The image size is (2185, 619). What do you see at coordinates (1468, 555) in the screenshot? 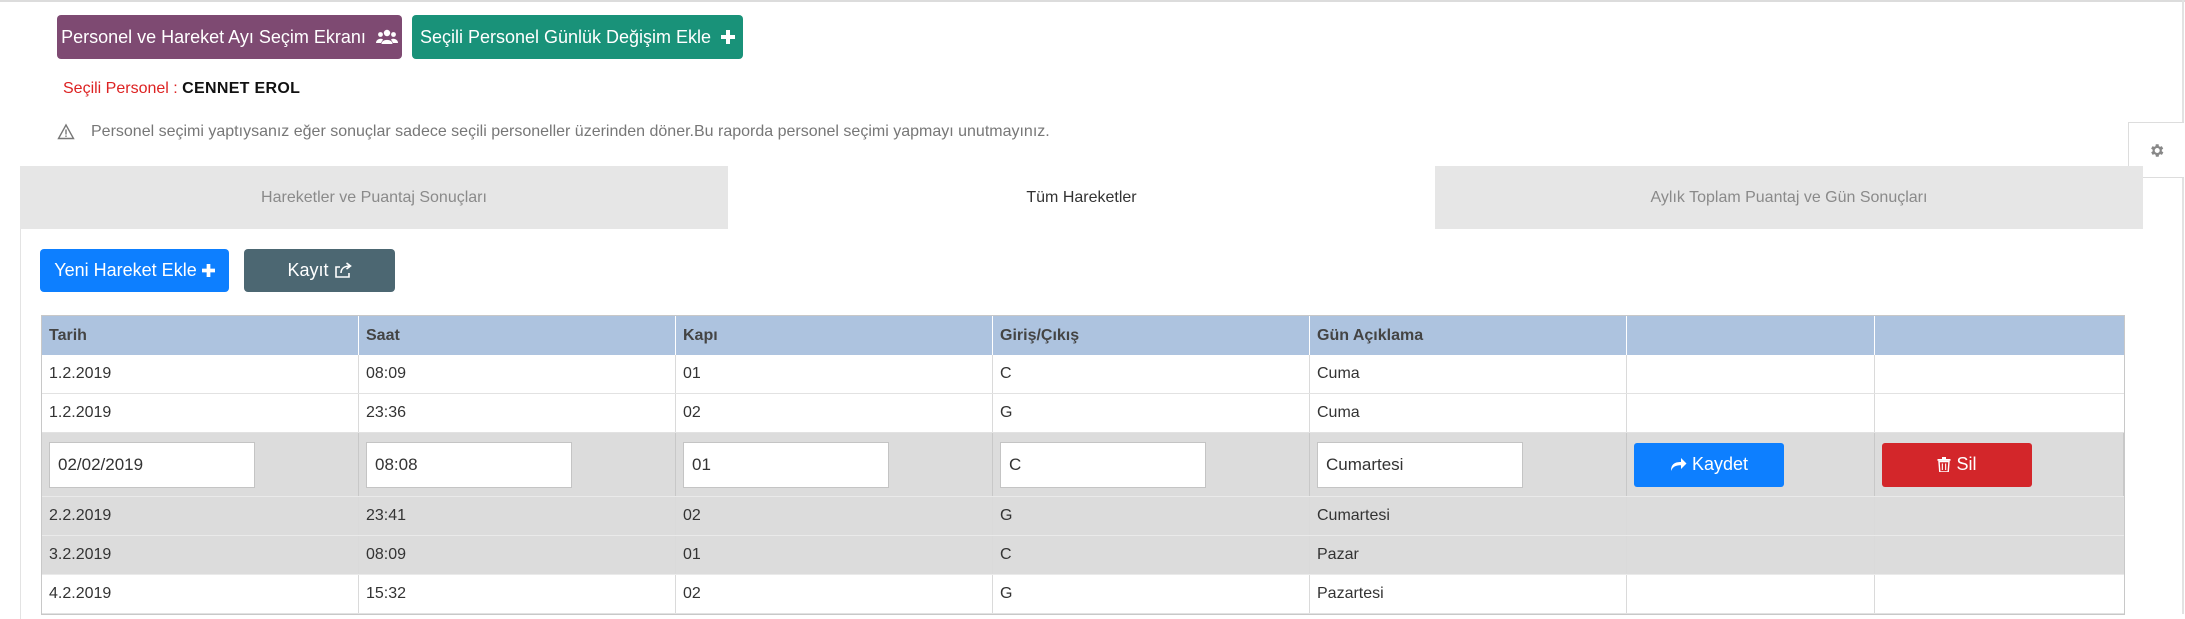
I see `cell-gun-aciklama: Pazar` at bounding box center [1468, 555].